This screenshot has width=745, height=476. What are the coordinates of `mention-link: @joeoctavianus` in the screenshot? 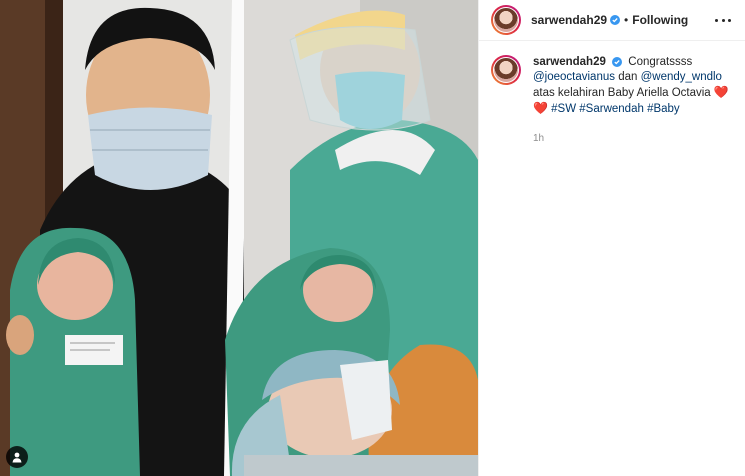 It's located at (574, 77).